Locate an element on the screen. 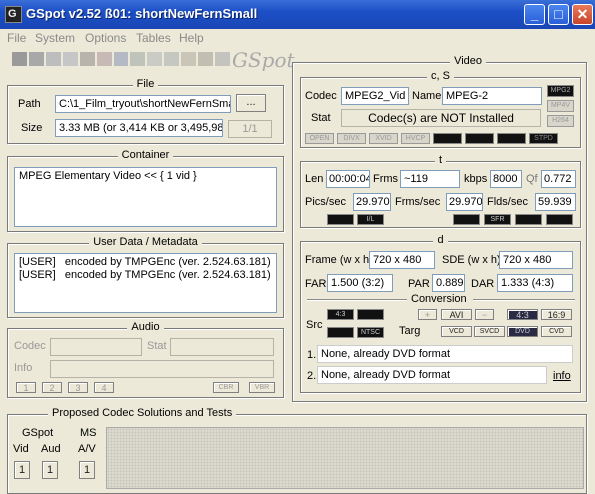  av-label: A/V is located at coordinates (87, 449).